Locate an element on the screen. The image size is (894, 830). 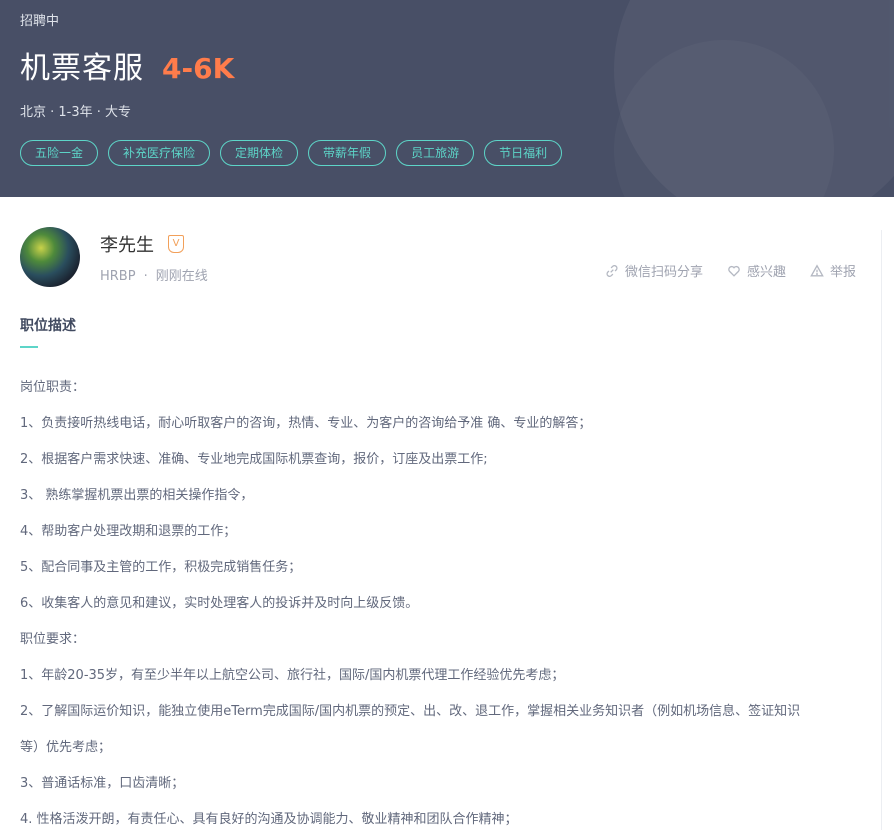
interest-label: 感兴趣 is located at coordinates (766, 272).